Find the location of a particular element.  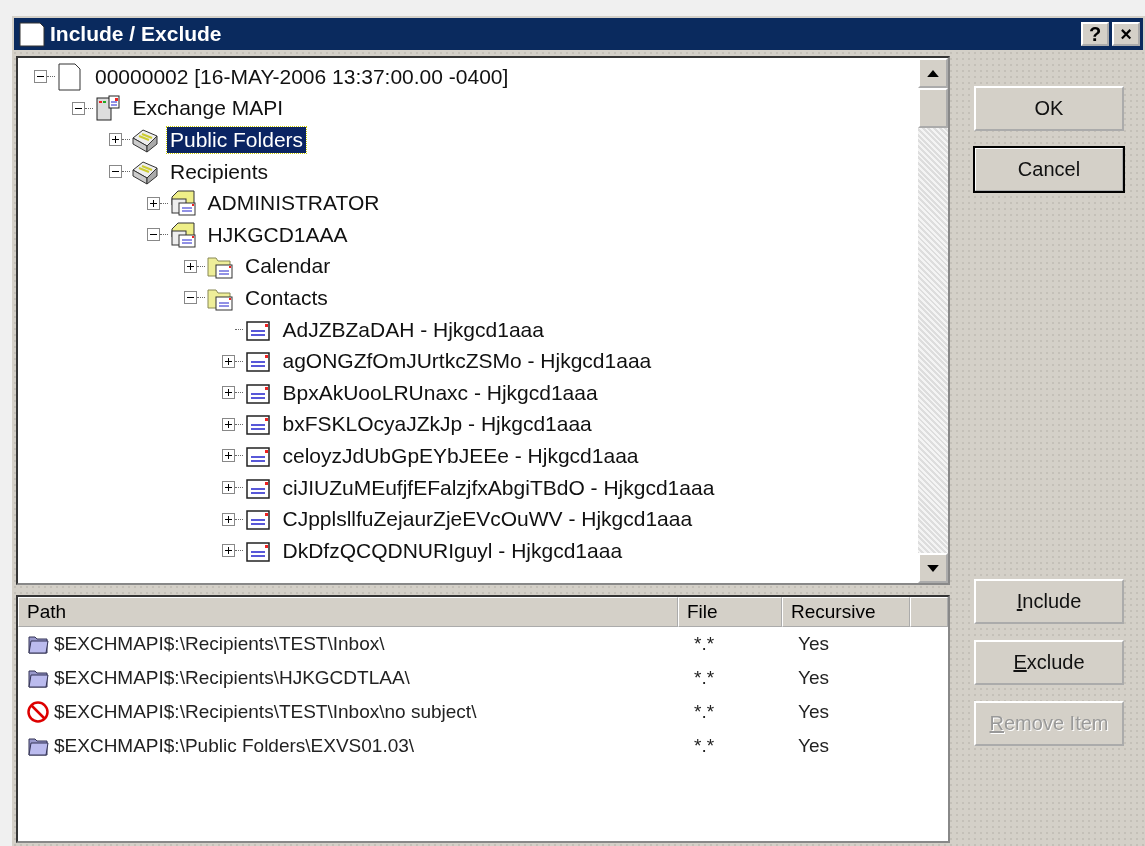

table-cell: $EXCHMAPI$:\Recipients\TEST\Inbox\ is located at coordinates (219, 644).